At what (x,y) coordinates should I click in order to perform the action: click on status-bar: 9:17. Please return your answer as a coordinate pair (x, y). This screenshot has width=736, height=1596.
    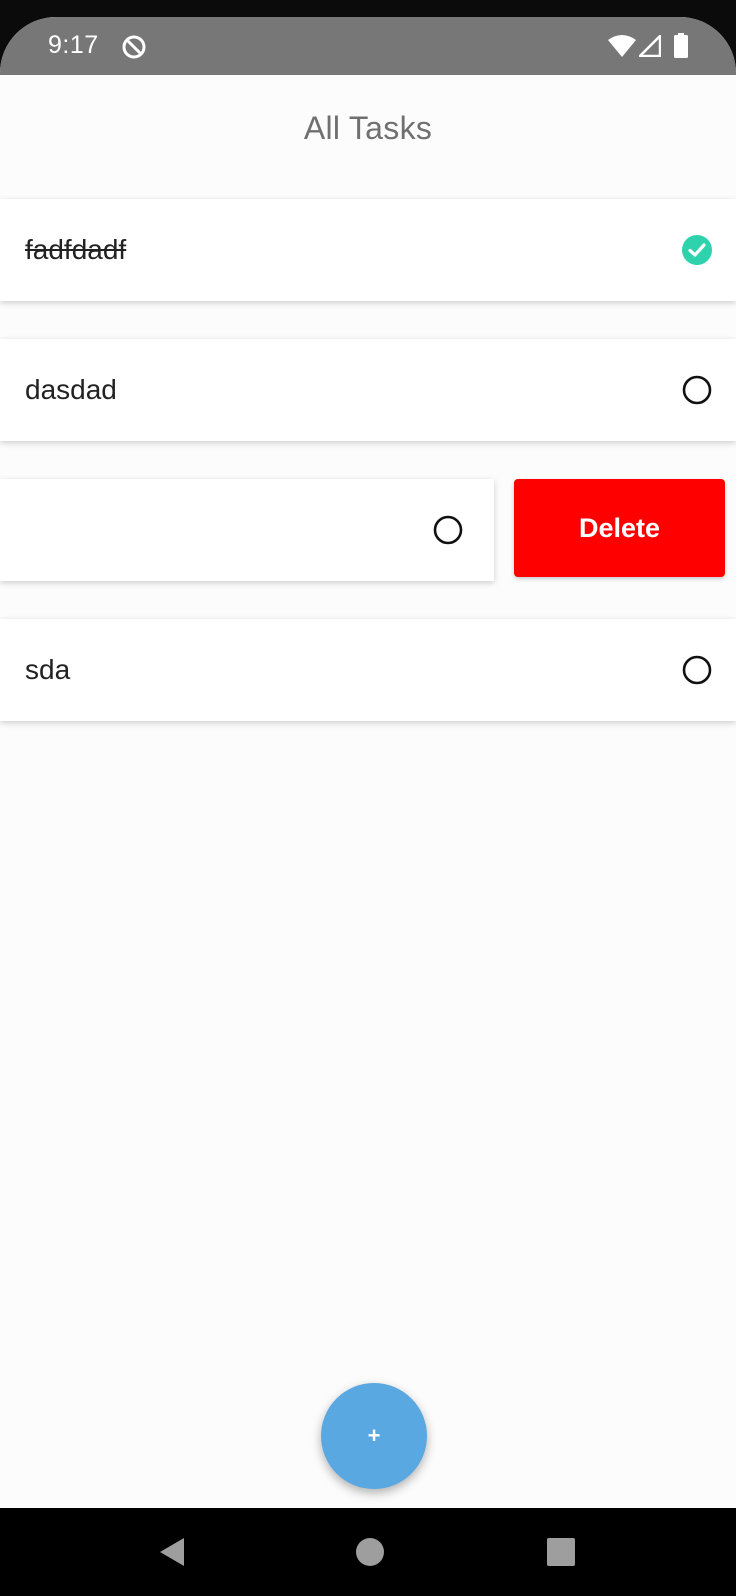
    Looking at the image, I should click on (368, 46).